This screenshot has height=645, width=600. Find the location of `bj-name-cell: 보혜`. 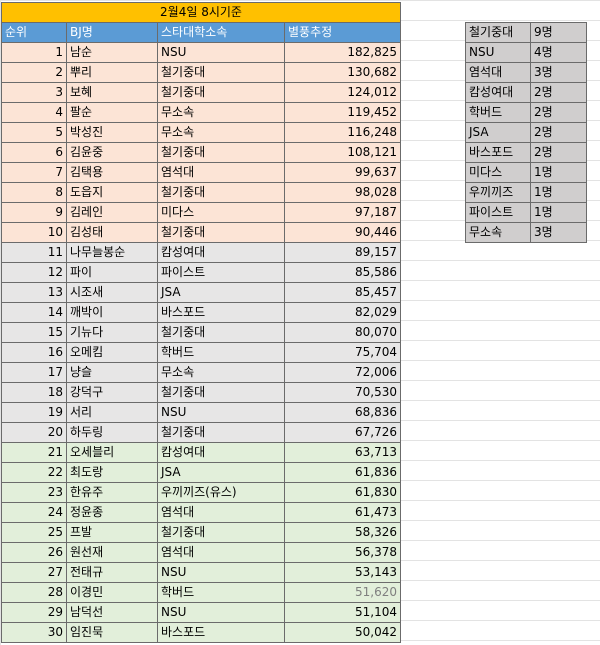

bj-name-cell: 보혜 is located at coordinates (112, 92).